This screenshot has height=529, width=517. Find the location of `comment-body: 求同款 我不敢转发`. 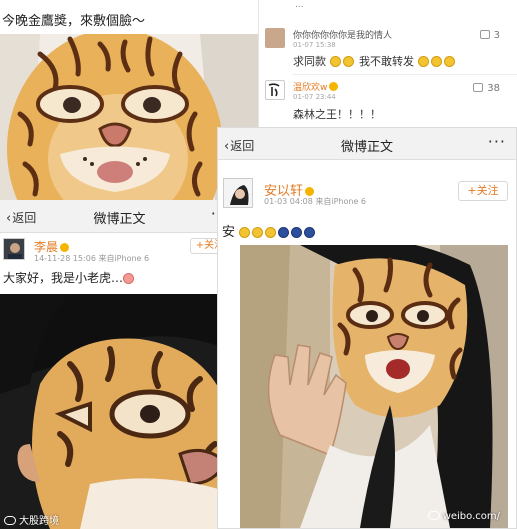

comment-body: 求同款 我不敢转发 is located at coordinates (375, 61).